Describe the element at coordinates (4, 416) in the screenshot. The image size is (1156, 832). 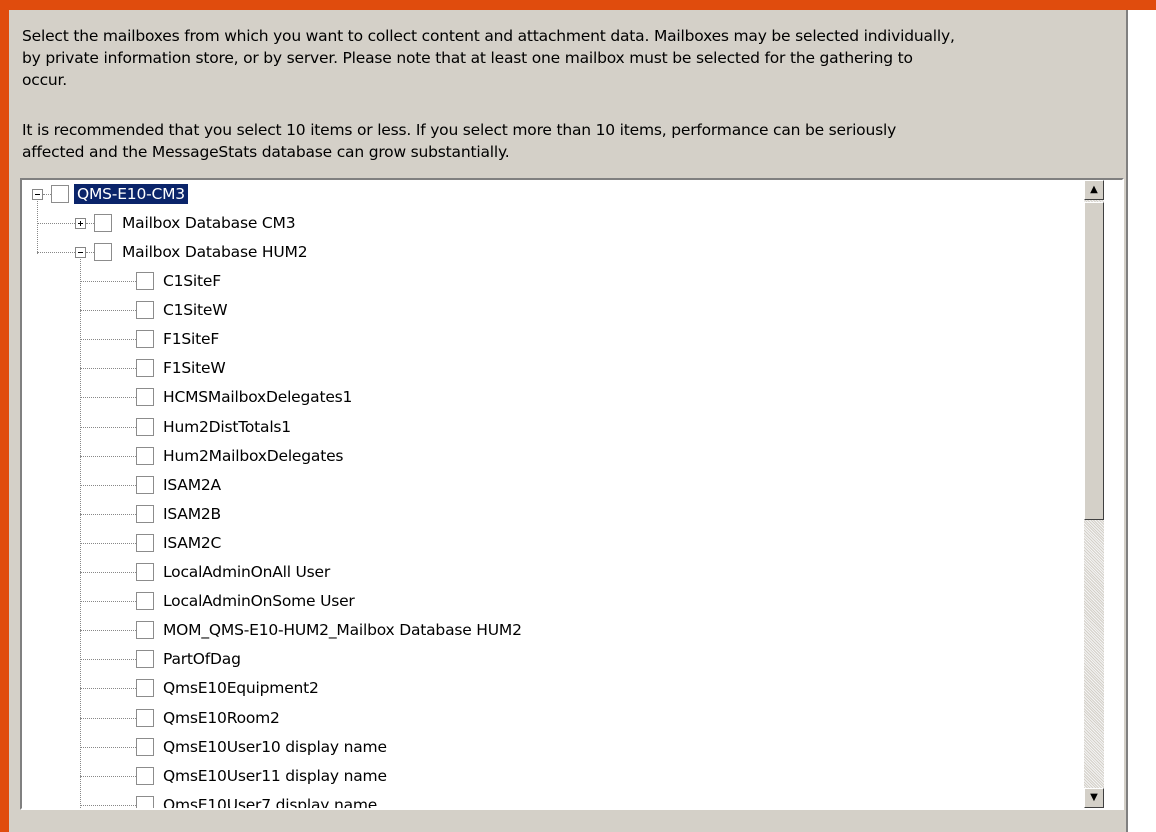
I see `accent-border-left` at that location.